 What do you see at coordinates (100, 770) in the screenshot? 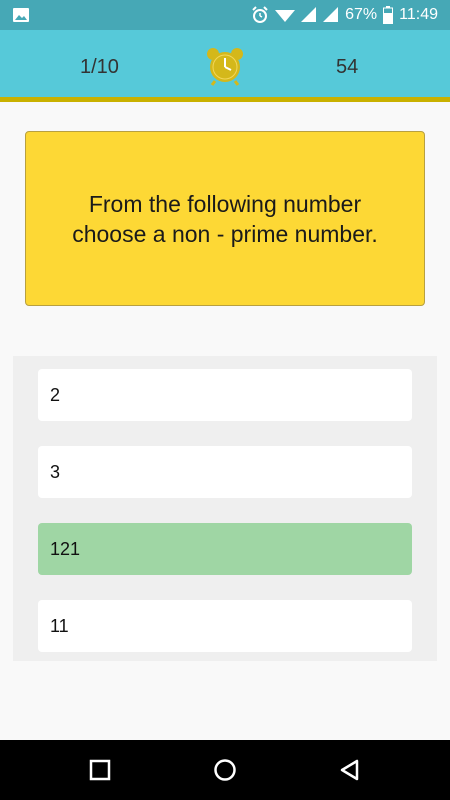
I see `recents-square-icon` at bounding box center [100, 770].